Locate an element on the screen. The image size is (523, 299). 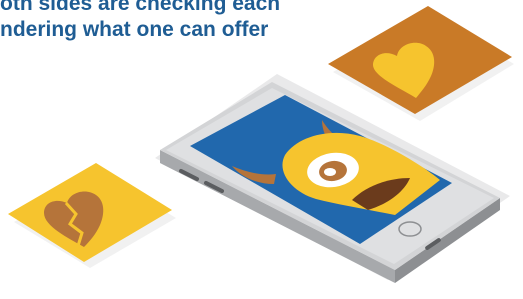
broken-heart-card is located at coordinates (92, 215).